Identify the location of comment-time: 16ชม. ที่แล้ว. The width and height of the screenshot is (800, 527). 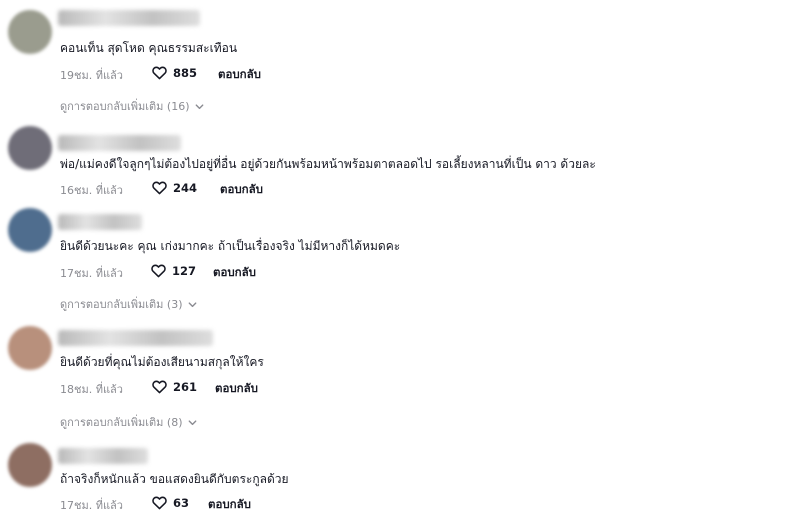
(91, 190).